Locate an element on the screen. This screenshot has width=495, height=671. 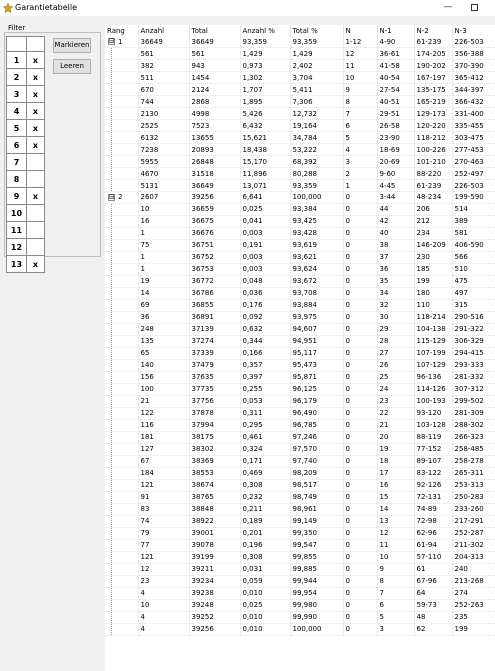
table-row: 4 39256 0,010 100,000 0 3 62 199 is located at coordinates (300, 629).